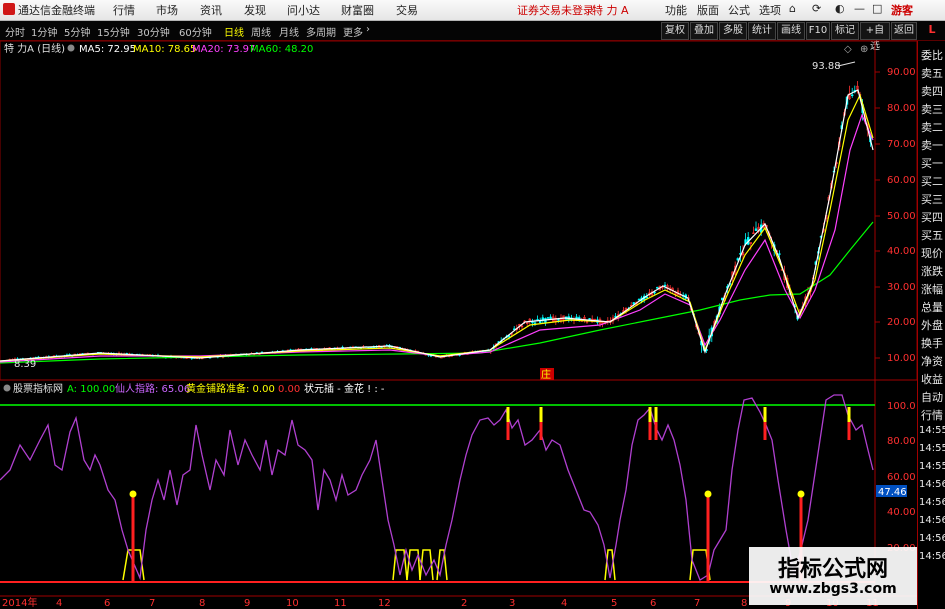  What do you see at coordinates (901, 287) in the screenshot?
I see `y-tick: 30.00` at bounding box center [901, 287].